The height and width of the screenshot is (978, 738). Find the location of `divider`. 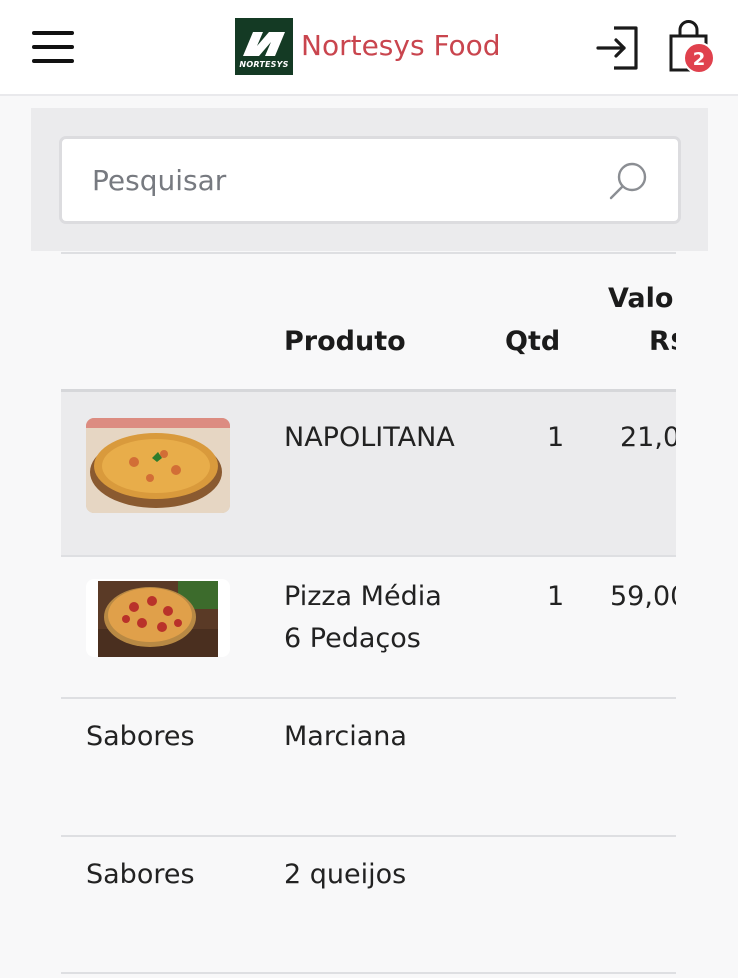

divider is located at coordinates (368, 973).